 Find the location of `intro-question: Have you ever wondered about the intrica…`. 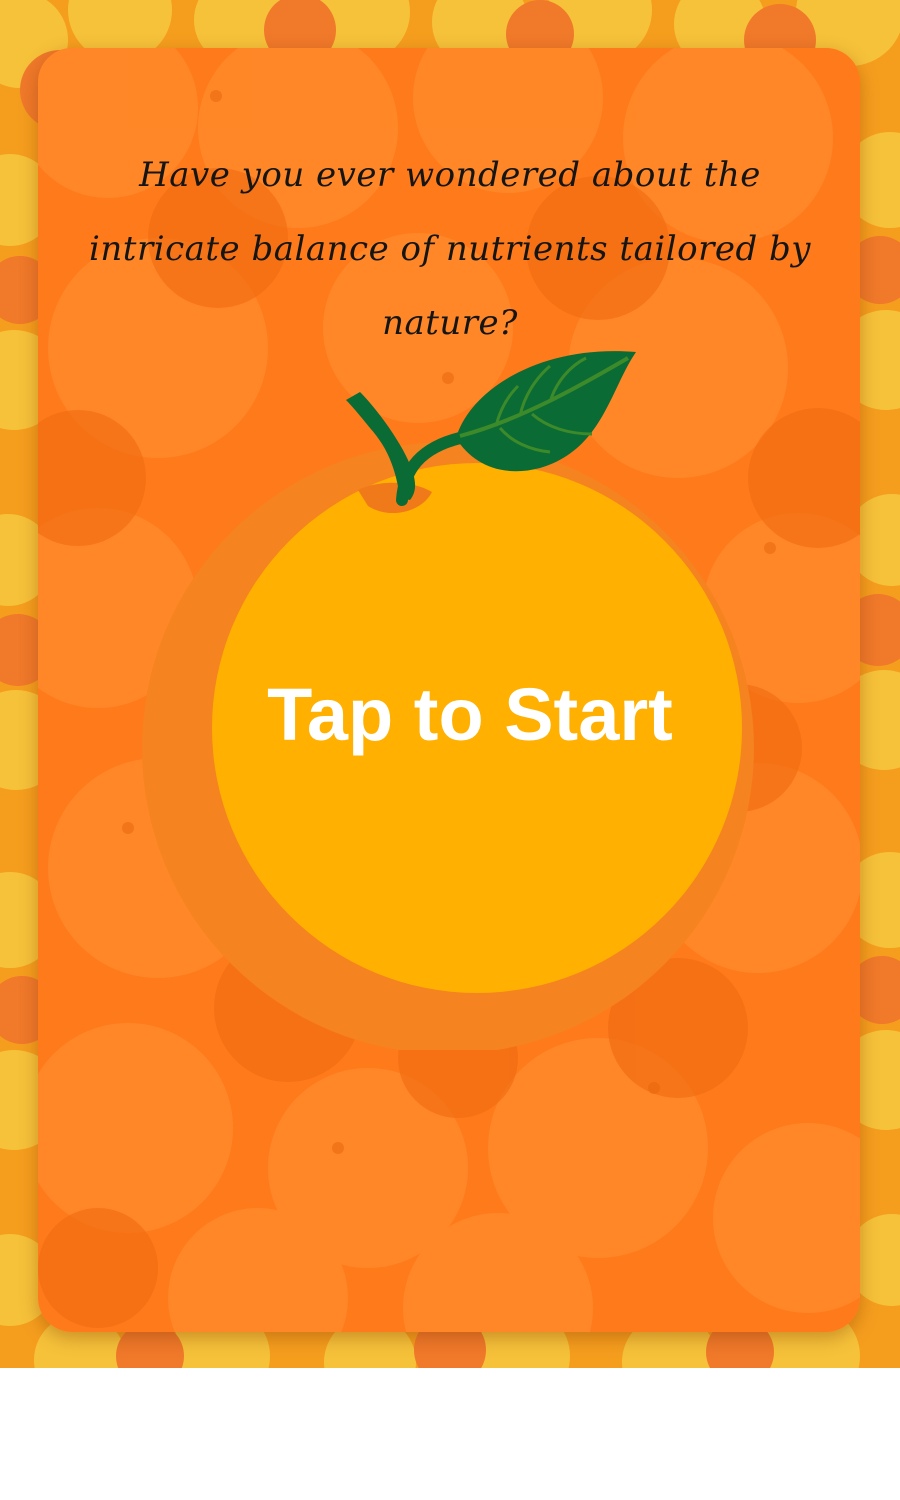

intro-question: Have you ever wondered about the intrica… is located at coordinates (450, 249).